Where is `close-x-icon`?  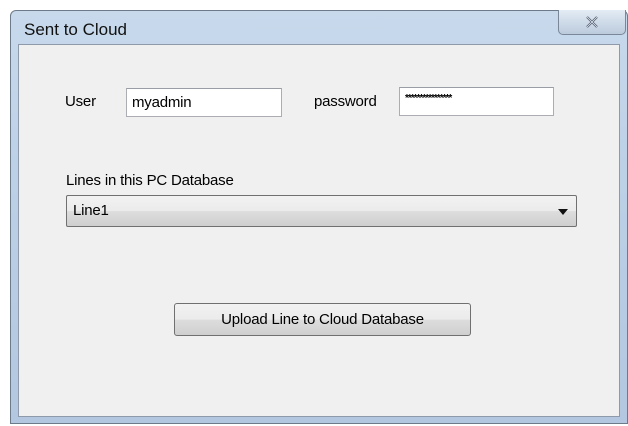
close-x-icon is located at coordinates (592, 22).